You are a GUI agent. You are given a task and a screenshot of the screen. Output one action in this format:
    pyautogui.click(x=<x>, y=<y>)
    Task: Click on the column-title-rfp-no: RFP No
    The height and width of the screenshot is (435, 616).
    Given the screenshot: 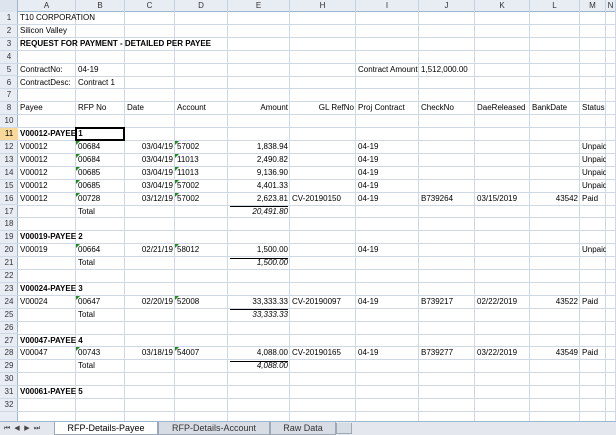 What is the action you would take?
    pyautogui.click(x=92, y=108)
    